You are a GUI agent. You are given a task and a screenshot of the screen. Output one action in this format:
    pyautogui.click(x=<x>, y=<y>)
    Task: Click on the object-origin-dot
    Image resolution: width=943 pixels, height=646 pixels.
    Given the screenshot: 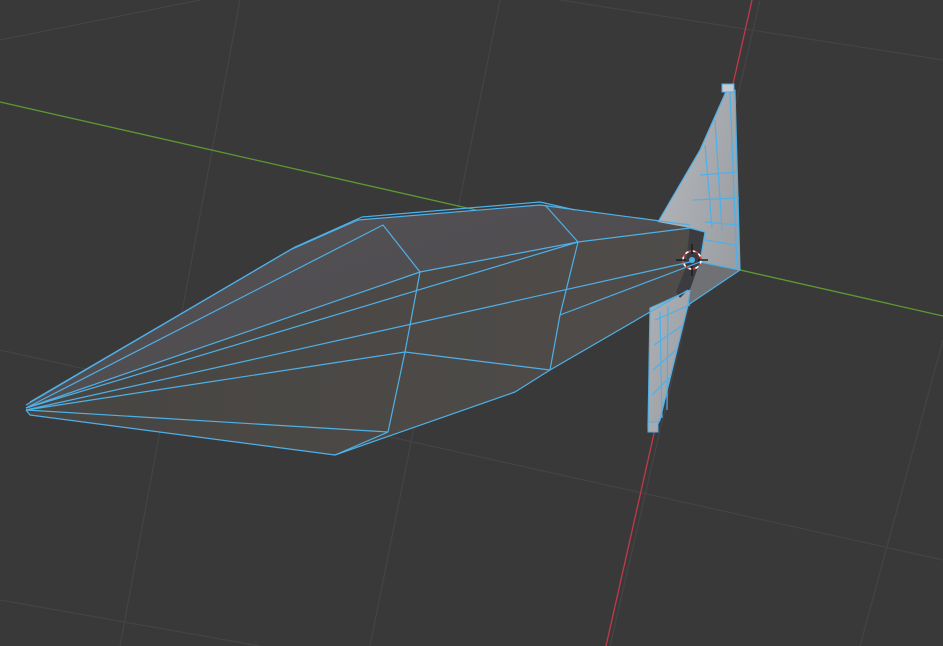 What is the action you would take?
    pyautogui.click(x=692, y=260)
    